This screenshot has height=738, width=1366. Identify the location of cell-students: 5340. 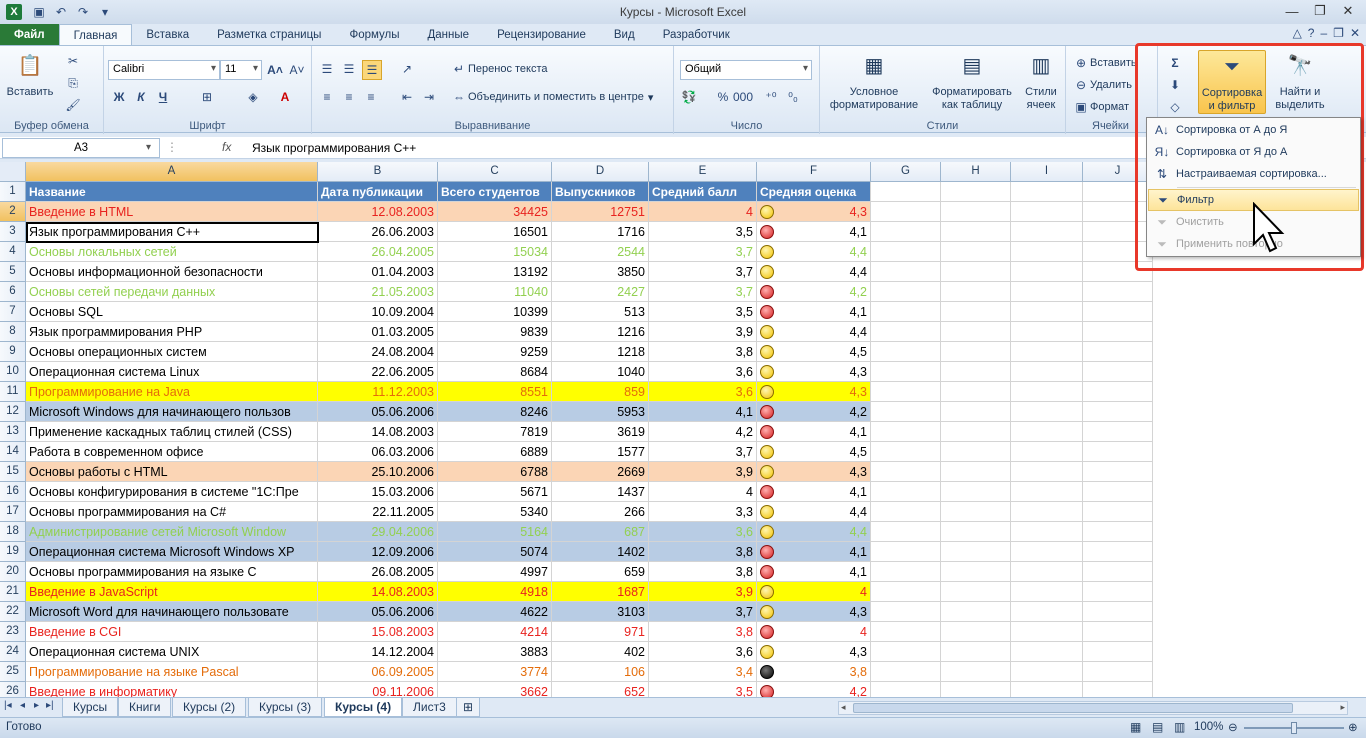
(495, 512).